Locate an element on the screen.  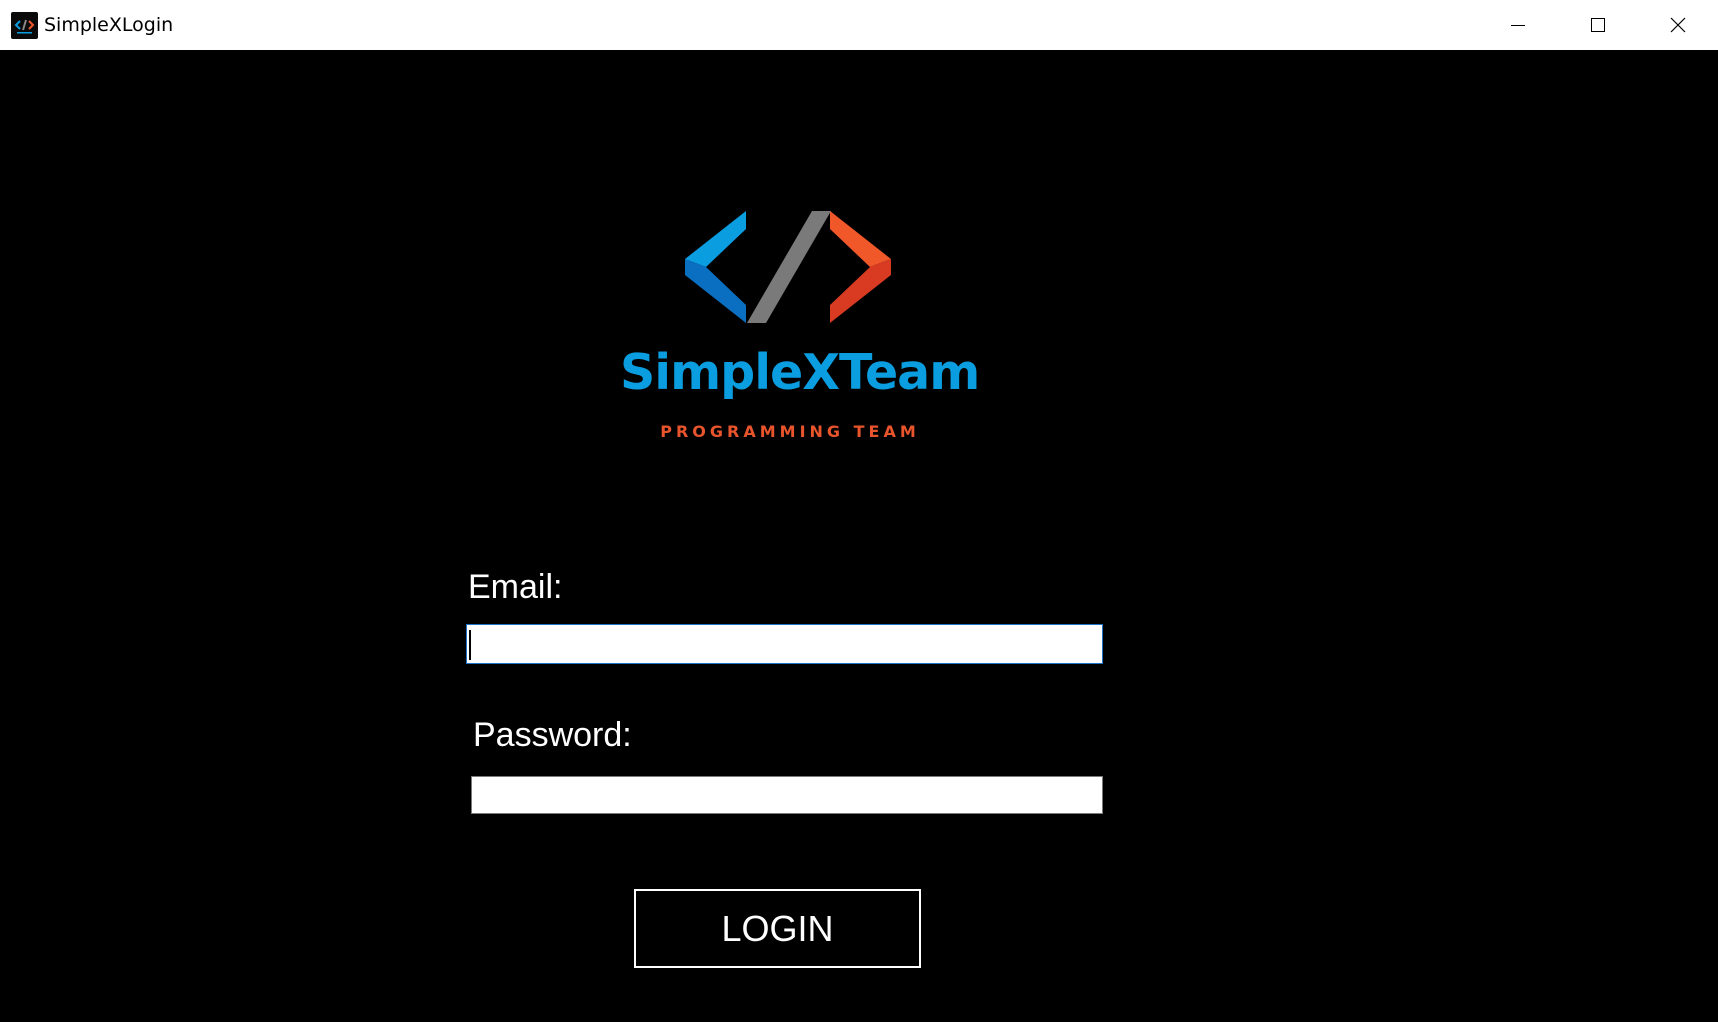
minimize-icon is located at coordinates (1518, 25).